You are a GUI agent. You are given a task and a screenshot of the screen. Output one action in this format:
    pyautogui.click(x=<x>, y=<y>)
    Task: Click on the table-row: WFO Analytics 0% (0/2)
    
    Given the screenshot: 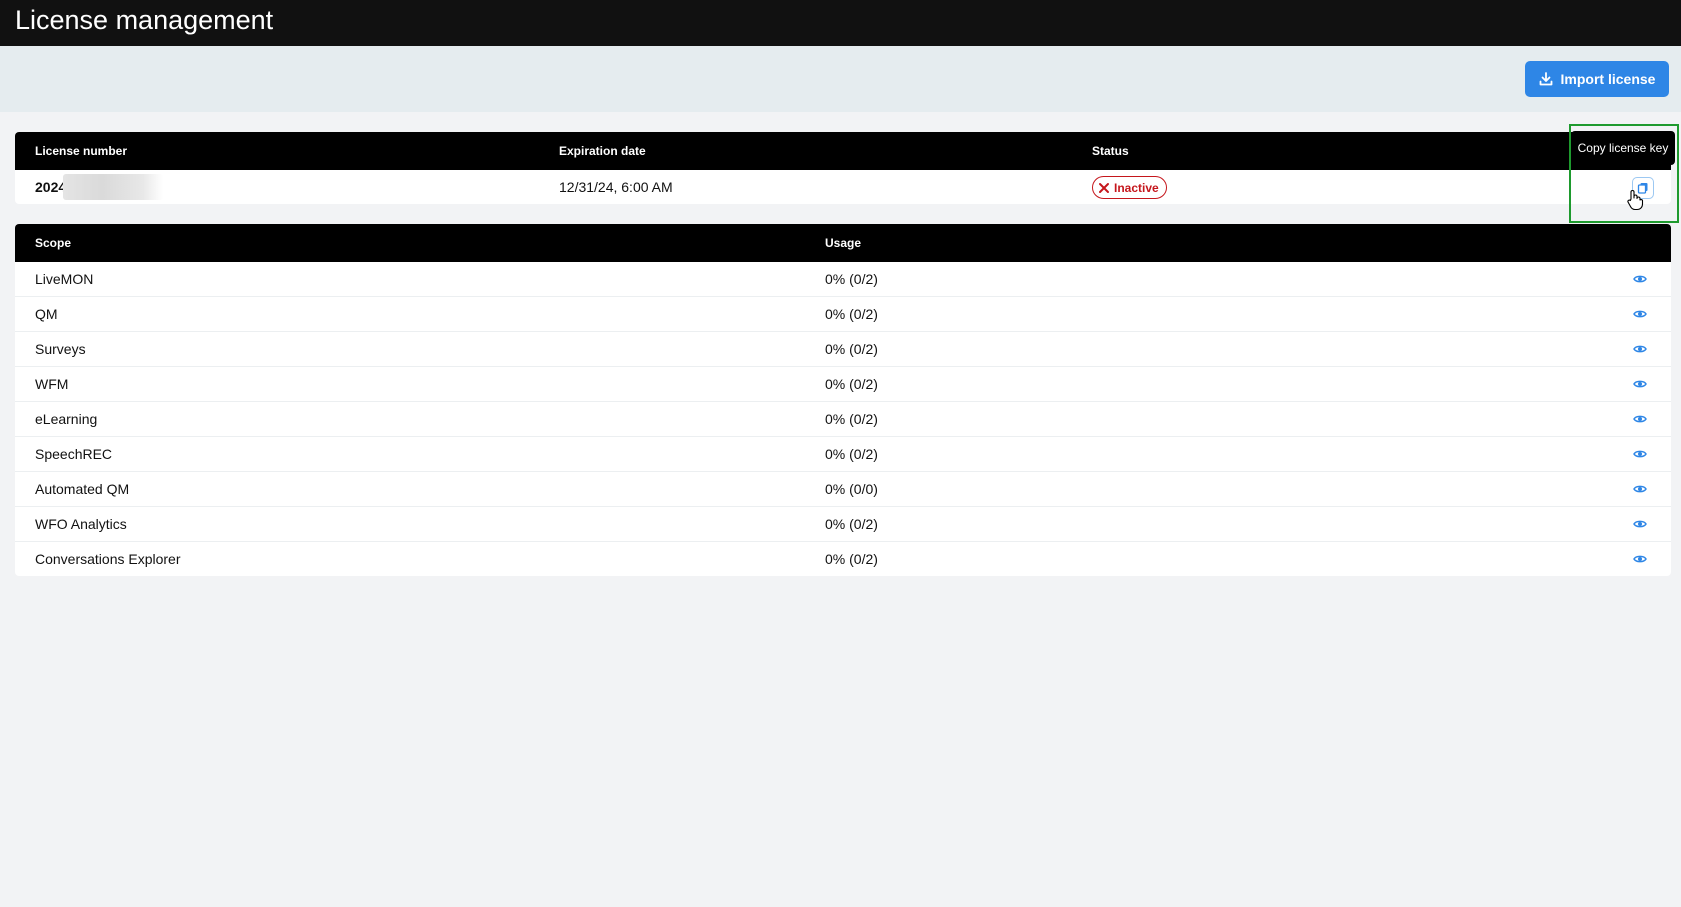 What is the action you would take?
    pyautogui.click(x=843, y=524)
    